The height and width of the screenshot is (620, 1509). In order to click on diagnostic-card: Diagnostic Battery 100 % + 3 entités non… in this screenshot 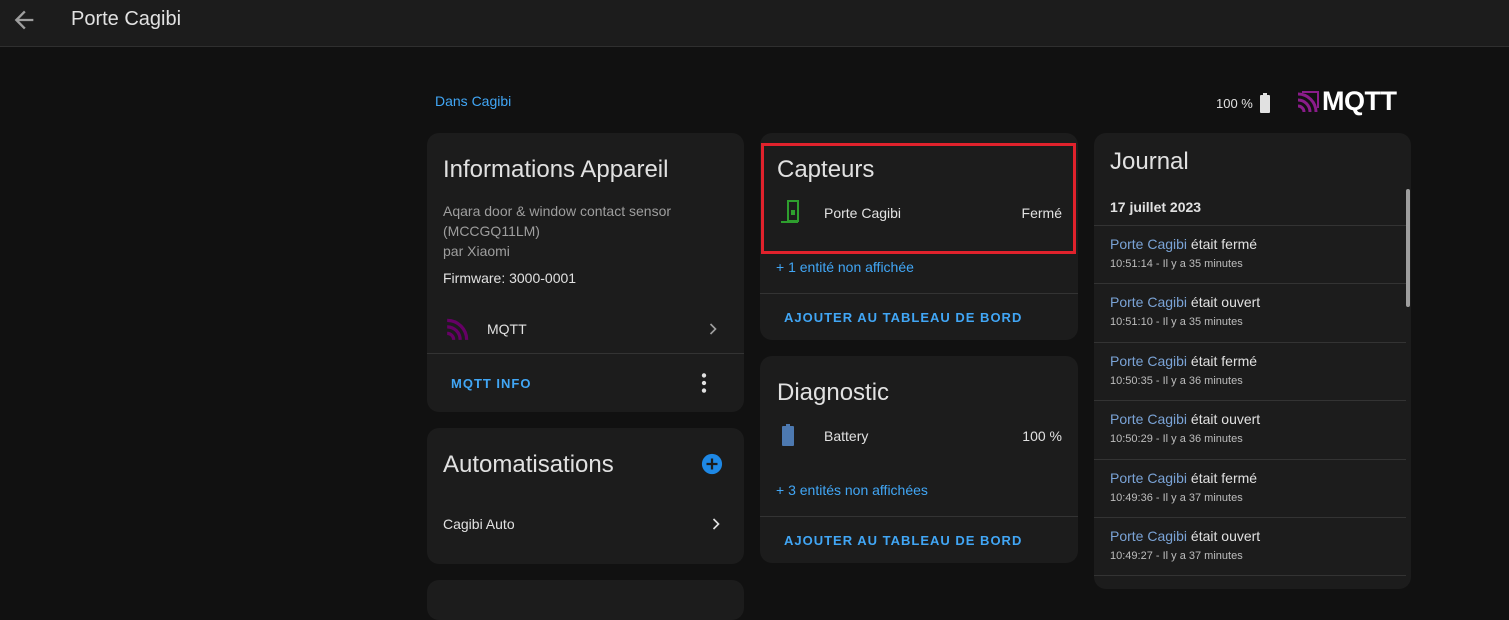, I will do `click(919, 459)`.